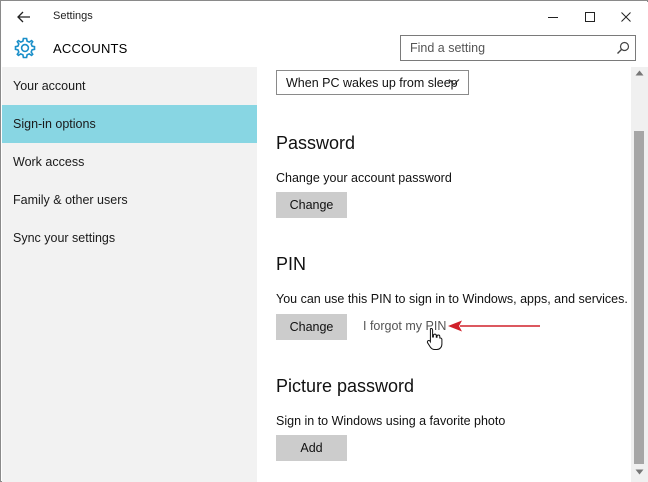 The width and height of the screenshot is (648, 482). I want to click on password-section-title: Password, so click(316, 143).